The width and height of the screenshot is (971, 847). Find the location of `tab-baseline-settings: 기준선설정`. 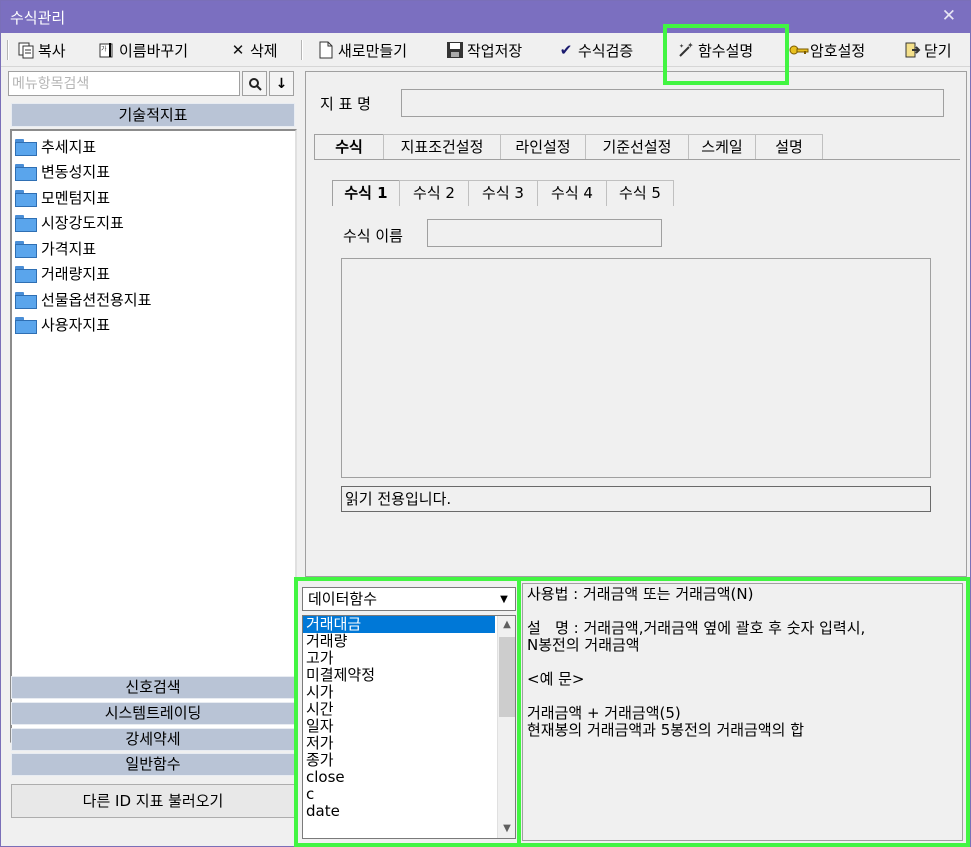

tab-baseline-settings: 기준선설정 is located at coordinates (637, 147).